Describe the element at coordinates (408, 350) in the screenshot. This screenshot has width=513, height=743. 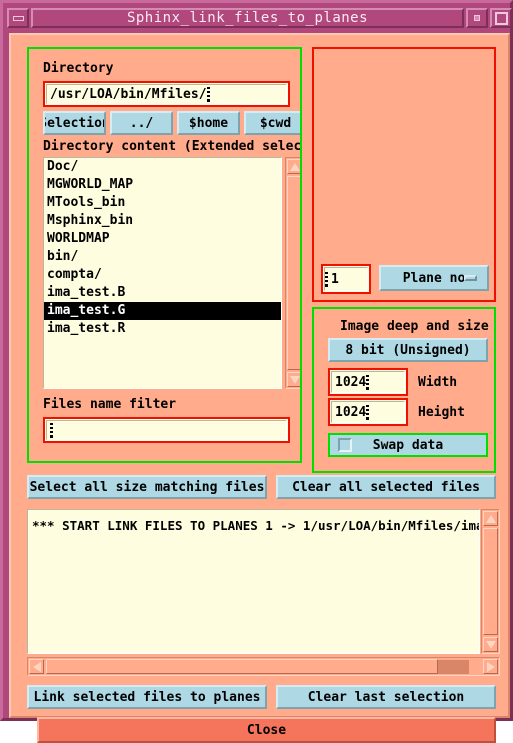
I see `image-depth-button: 8 bit (Unsigned)` at that location.